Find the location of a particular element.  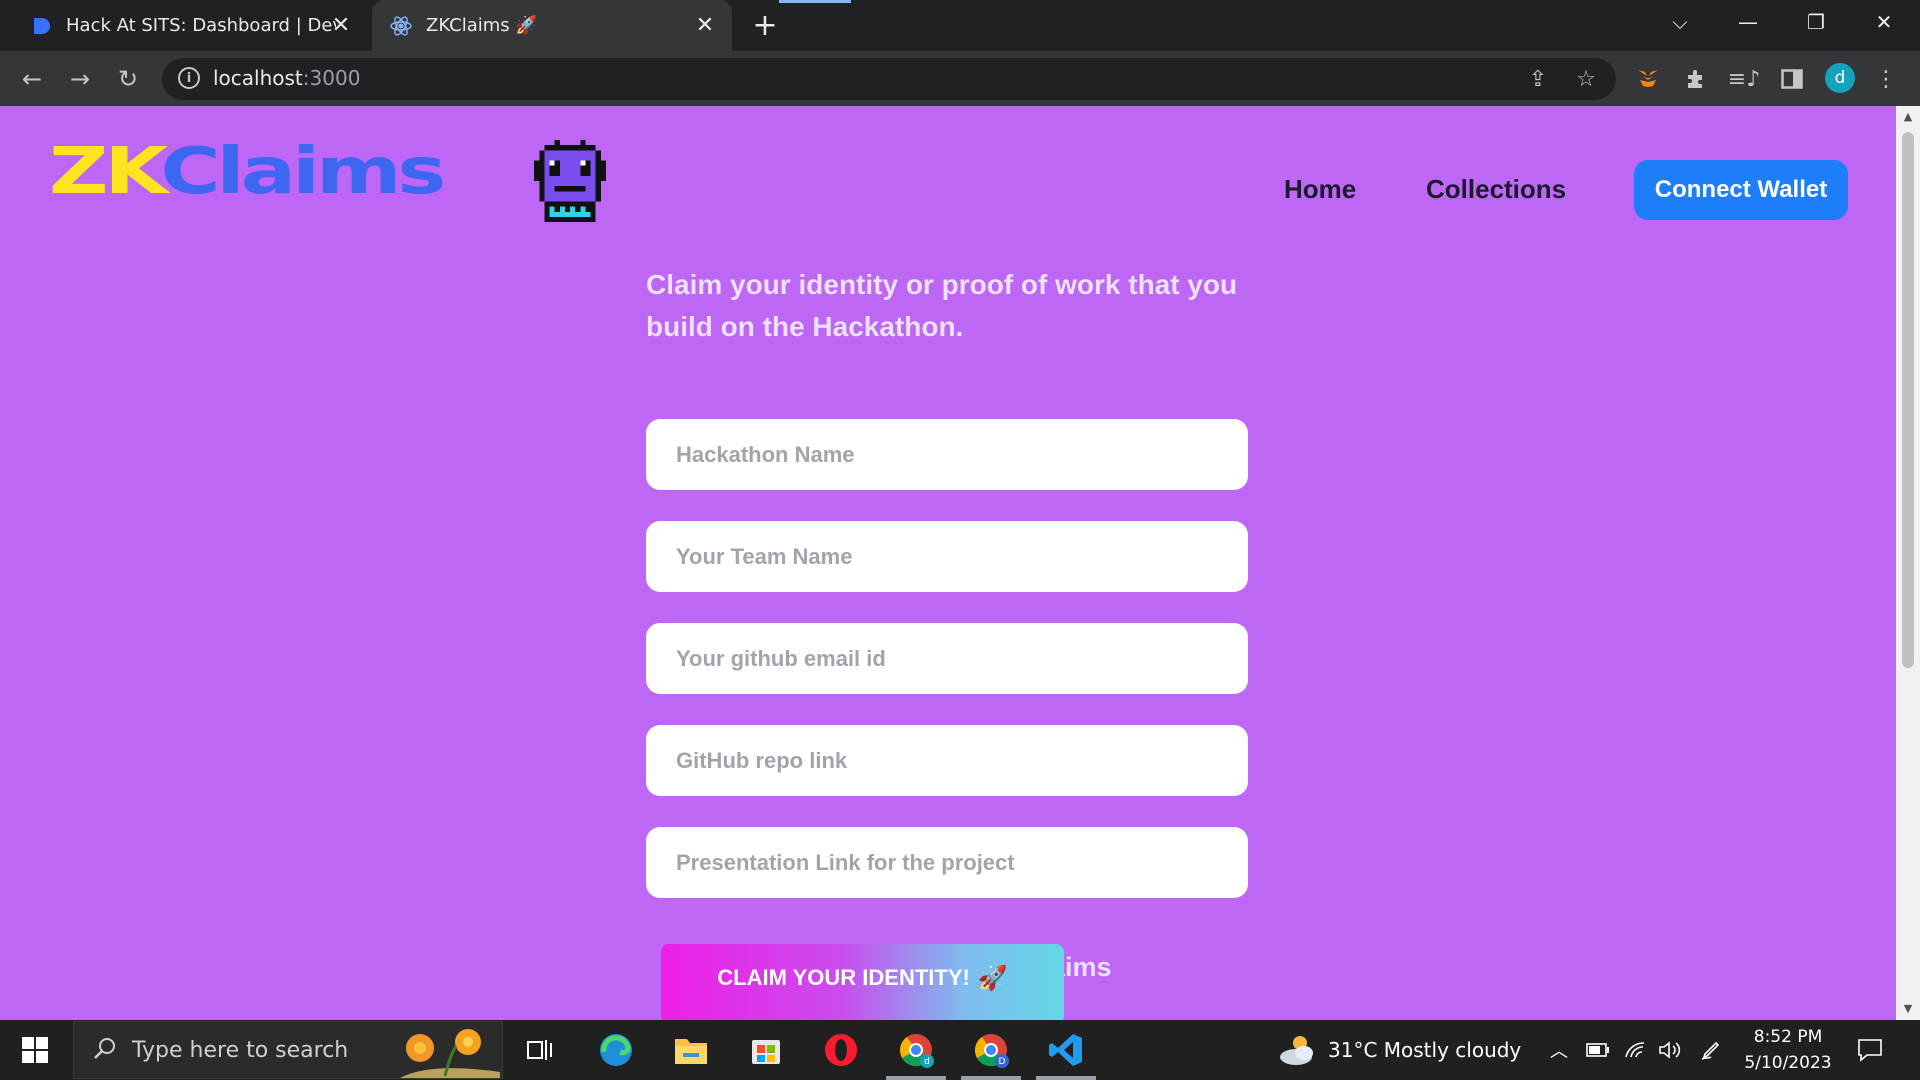

tab-zkclaims: ZKClaims 🚀 ✕ is located at coordinates (552, 25).